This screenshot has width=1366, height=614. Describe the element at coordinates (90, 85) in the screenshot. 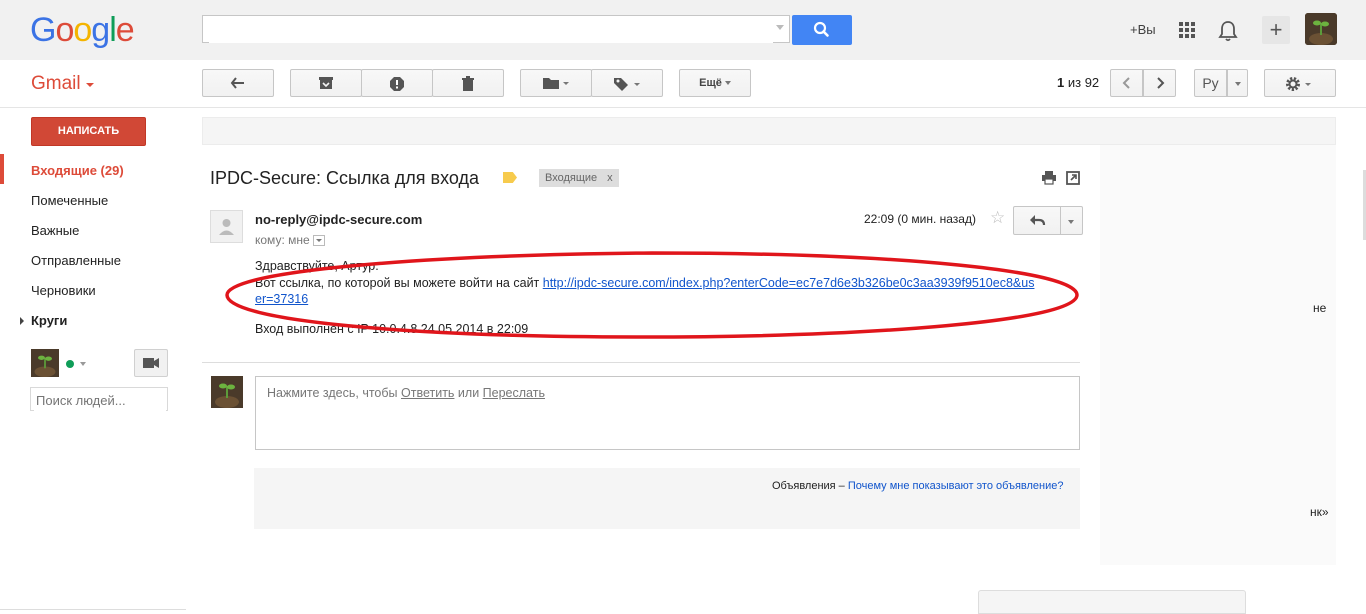

I see `gmail-menu-caret-icon` at that location.